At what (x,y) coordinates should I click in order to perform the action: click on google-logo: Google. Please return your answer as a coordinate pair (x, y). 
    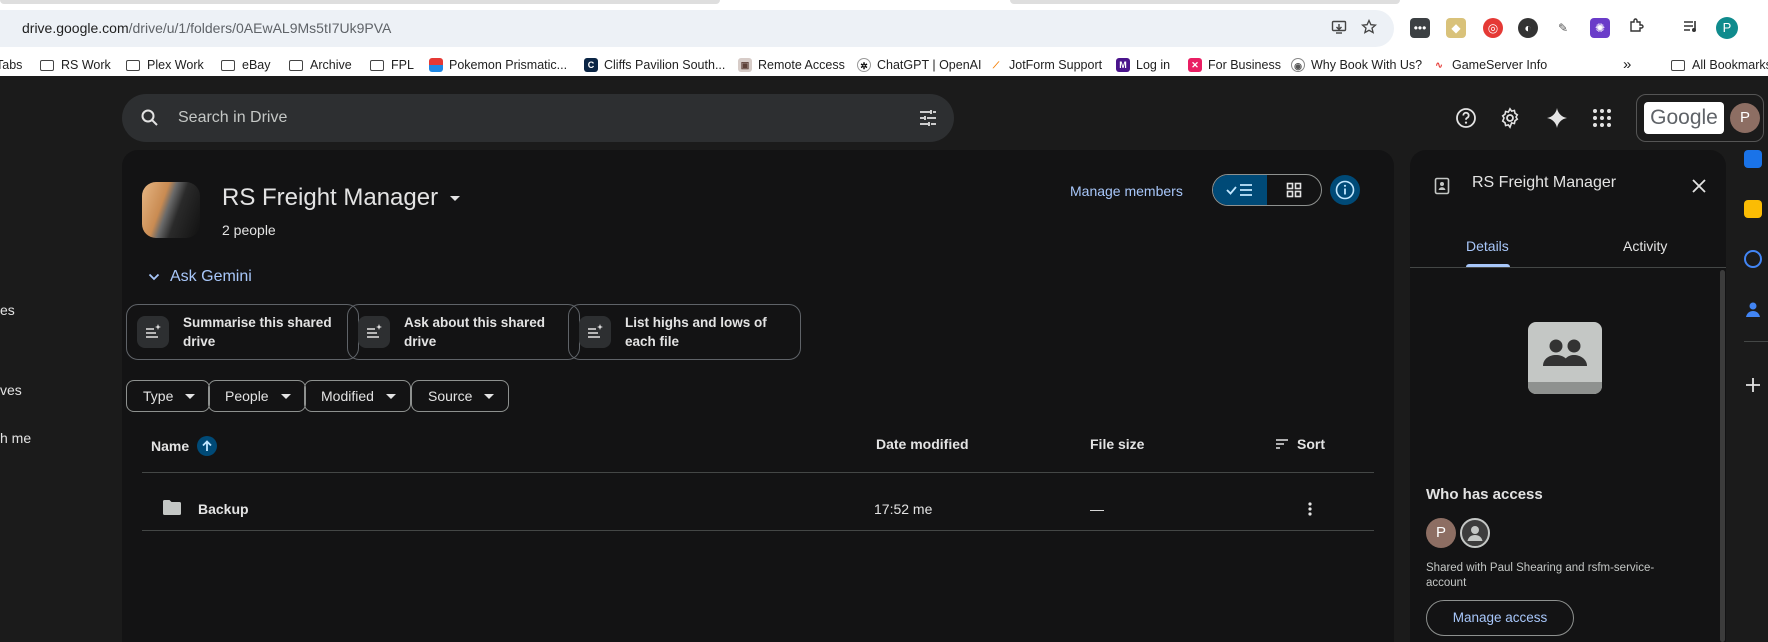
    Looking at the image, I should click on (1684, 118).